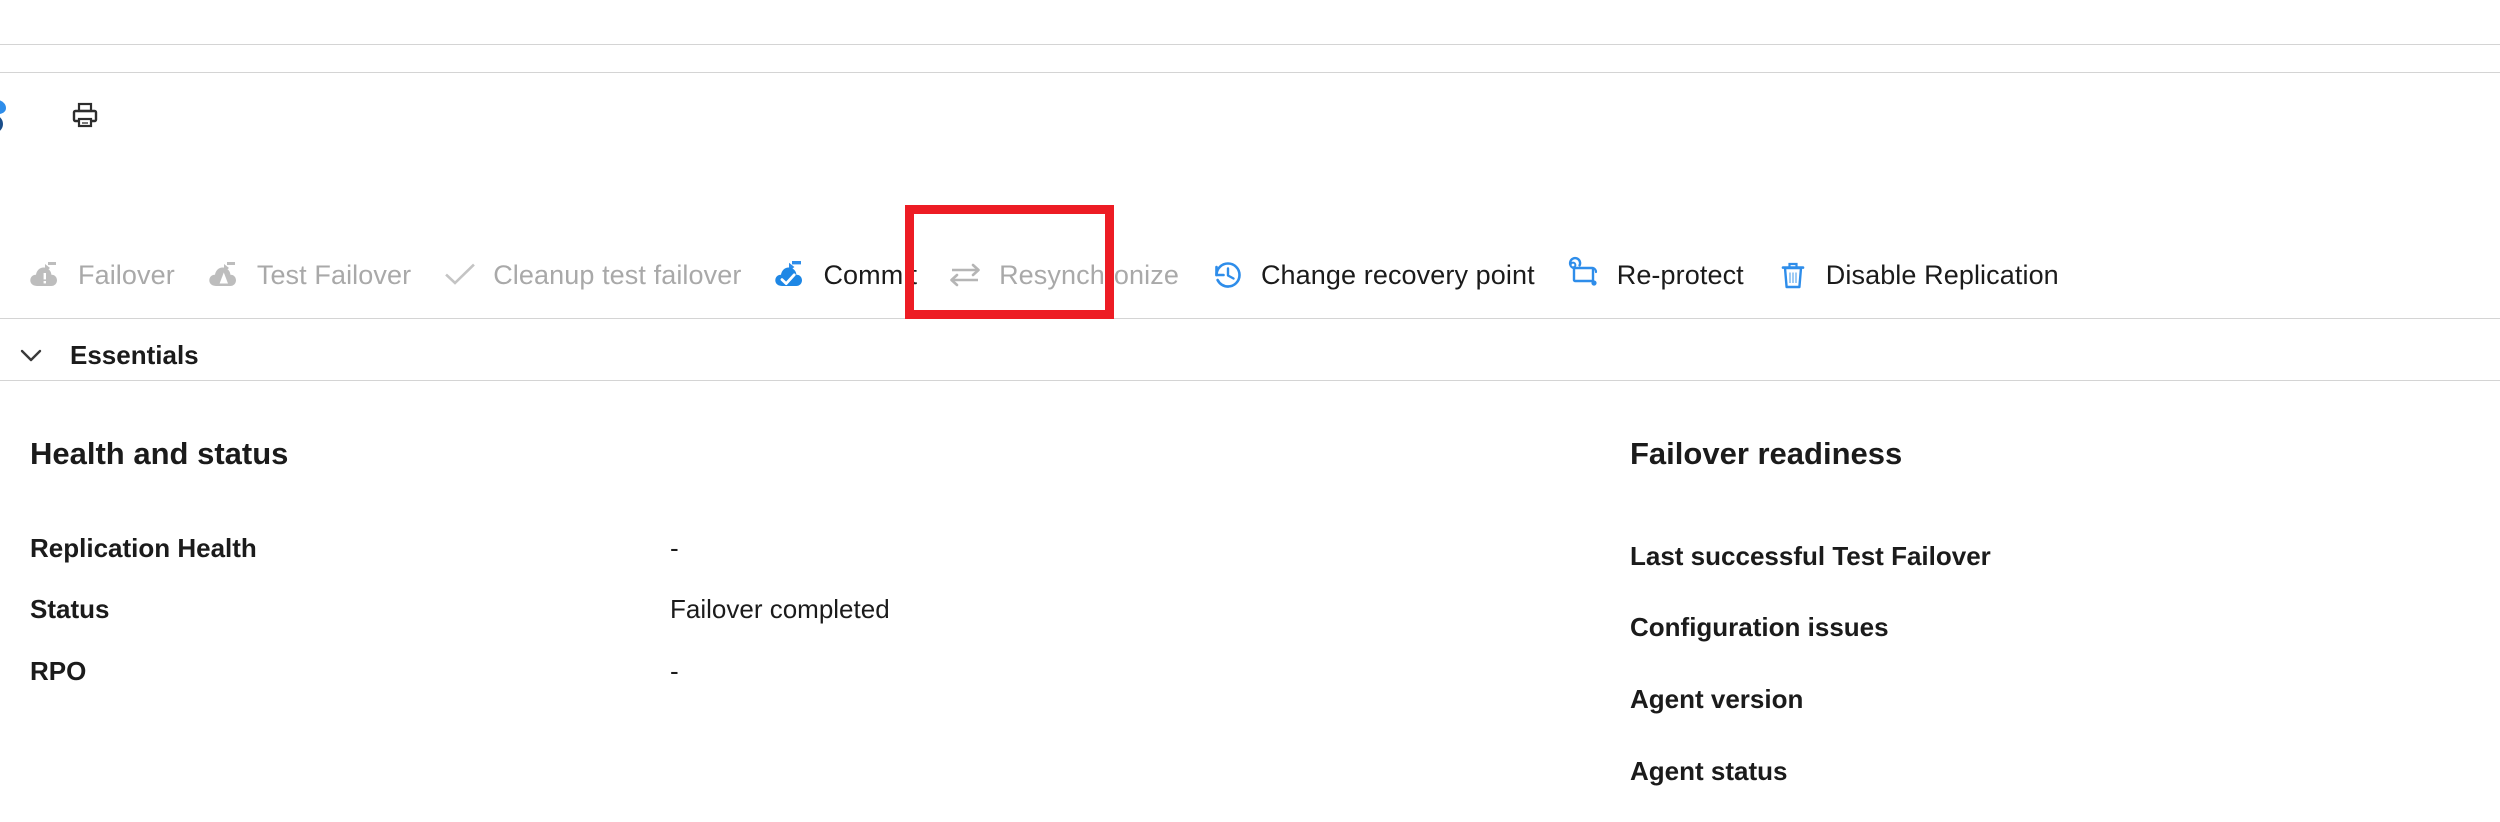 This screenshot has width=2500, height=822. What do you see at coordinates (159, 453) in the screenshot?
I see `health-and-status-title: Health and status` at bounding box center [159, 453].